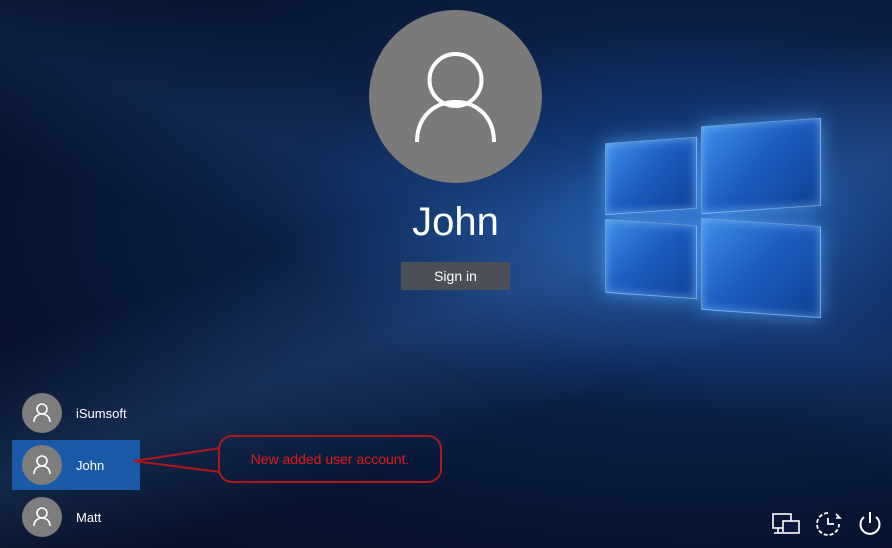  Describe the element at coordinates (870, 524) in the screenshot. I see `power-icon` at that location.